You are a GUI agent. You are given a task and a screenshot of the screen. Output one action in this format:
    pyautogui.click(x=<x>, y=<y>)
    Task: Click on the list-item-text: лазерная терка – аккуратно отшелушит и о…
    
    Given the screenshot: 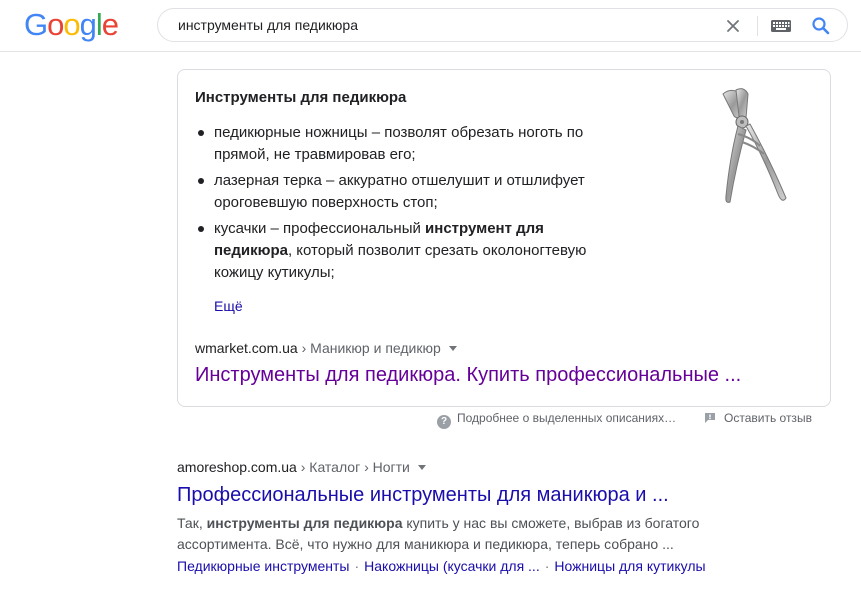 What is the action you would take?
    pyautogui.click(x=399, y=191)
    